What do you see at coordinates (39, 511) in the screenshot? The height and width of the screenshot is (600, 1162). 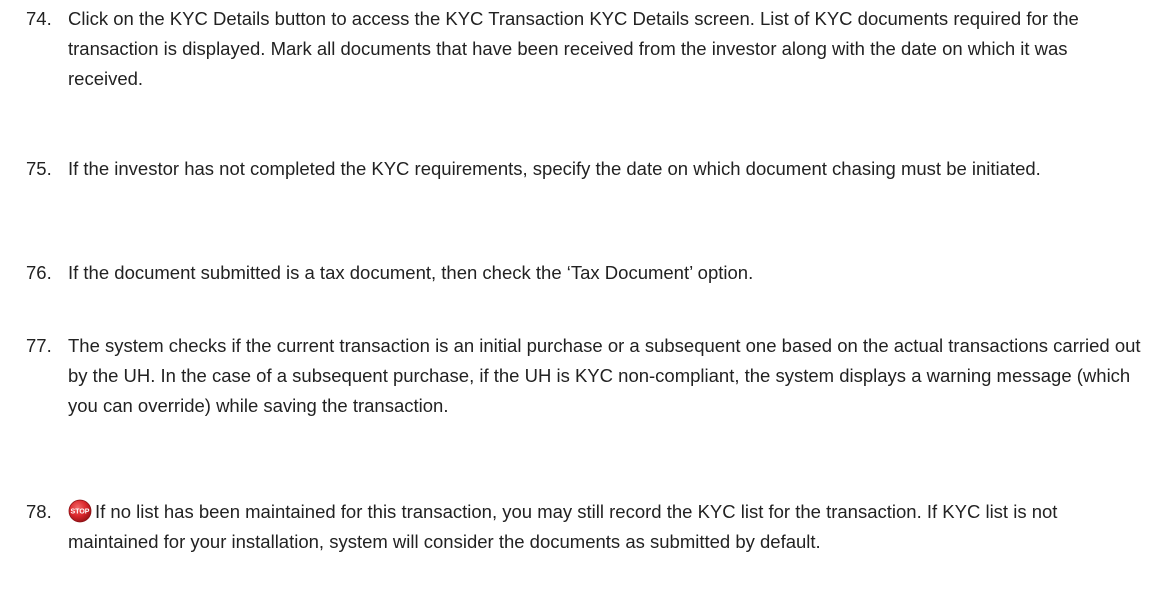 I see `step-number: 78.` at bounding box center [39, 511].